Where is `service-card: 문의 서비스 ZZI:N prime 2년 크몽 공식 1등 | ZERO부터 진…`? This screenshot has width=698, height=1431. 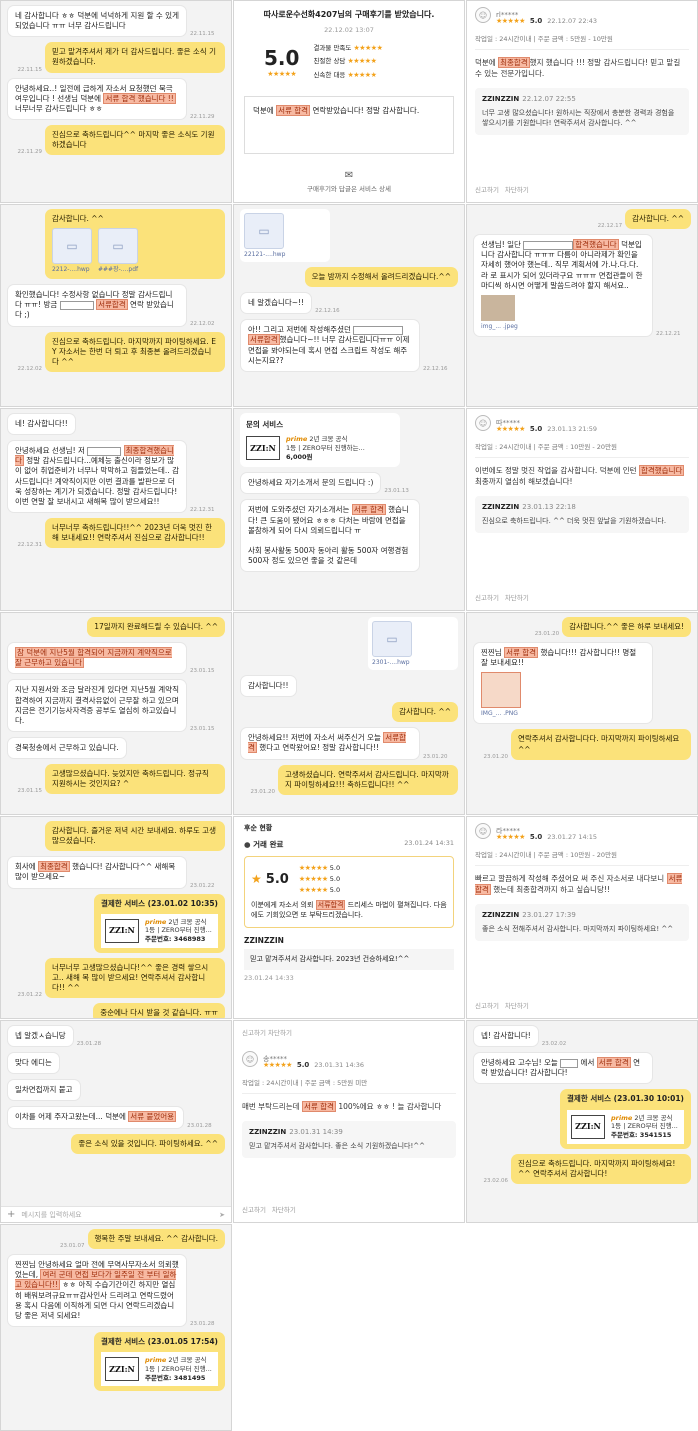
service-card: 문의 서비스 ZZI:N prime 2년 크몽 공식 1등 | ZERO부터 진… is located at coordinates (320, 440).